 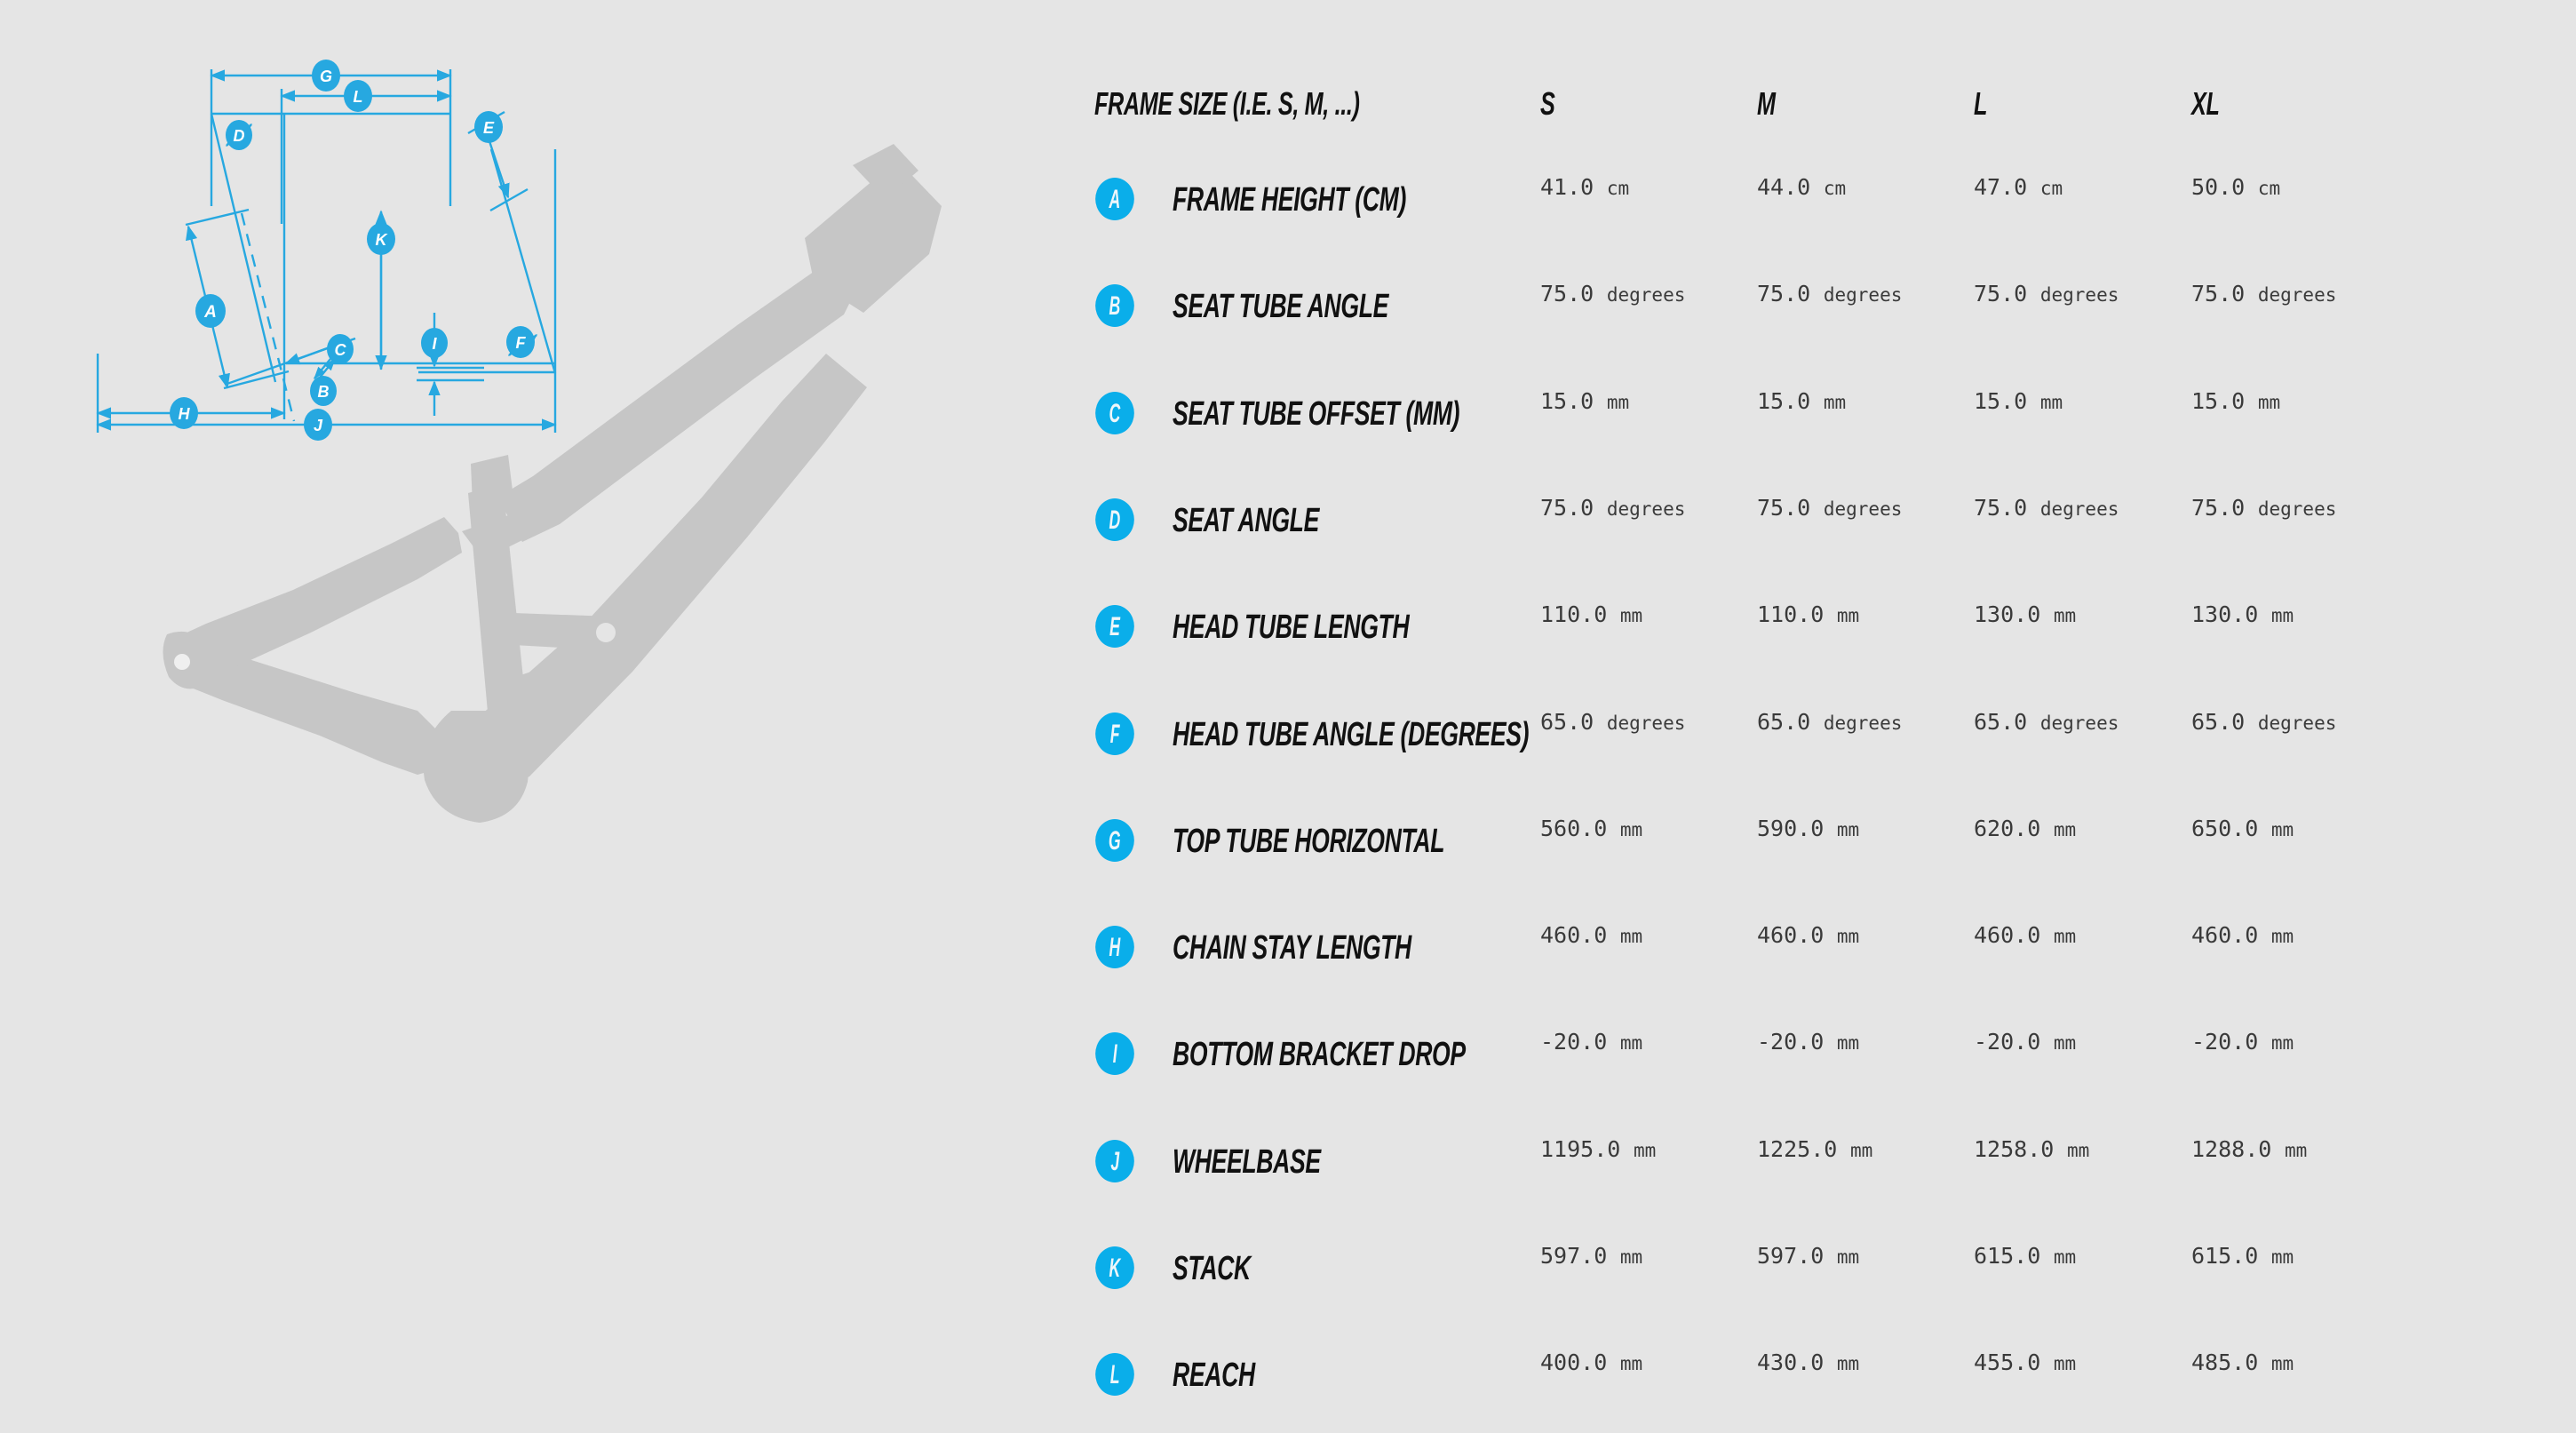 I want to click on row-badge-g: G, so click(x=1114, y=840).